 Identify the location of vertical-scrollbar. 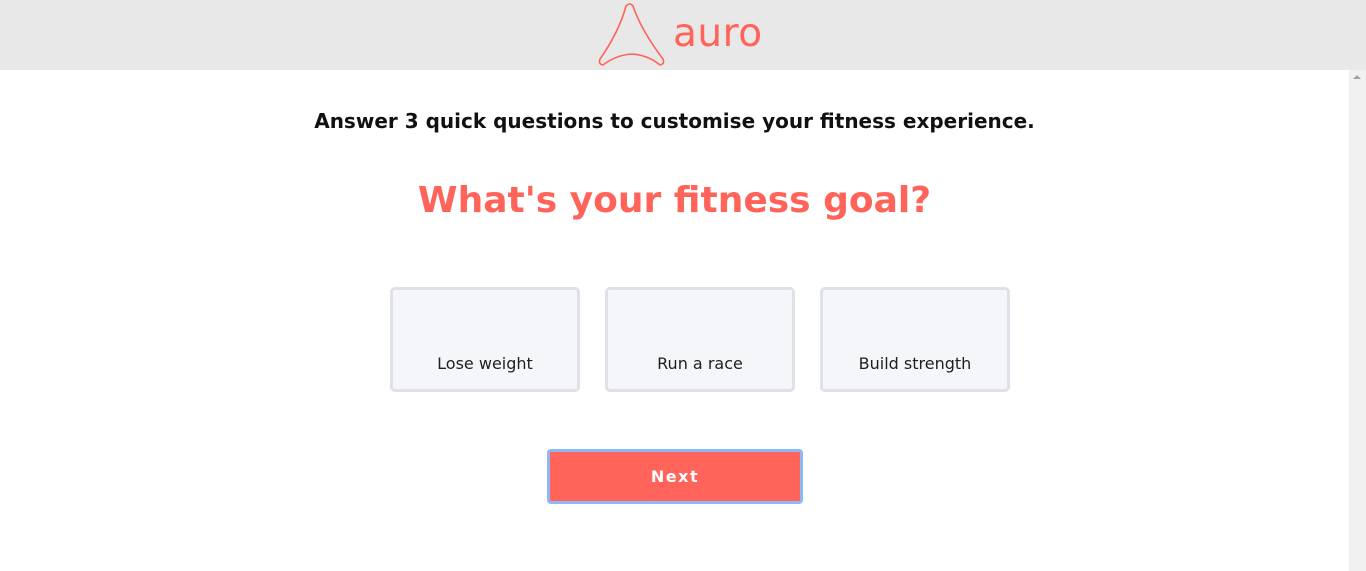
(1357, 320).